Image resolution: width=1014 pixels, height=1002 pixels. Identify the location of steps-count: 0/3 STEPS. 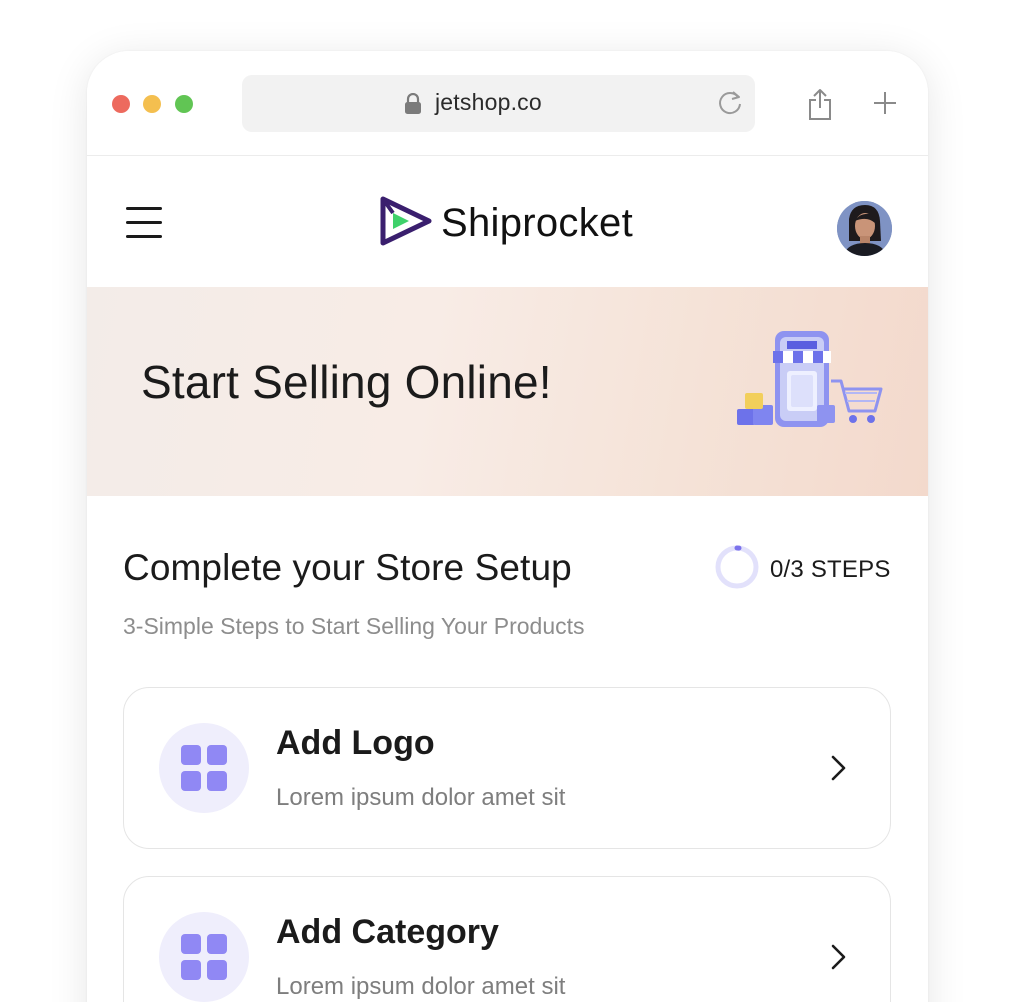
(830, 569).